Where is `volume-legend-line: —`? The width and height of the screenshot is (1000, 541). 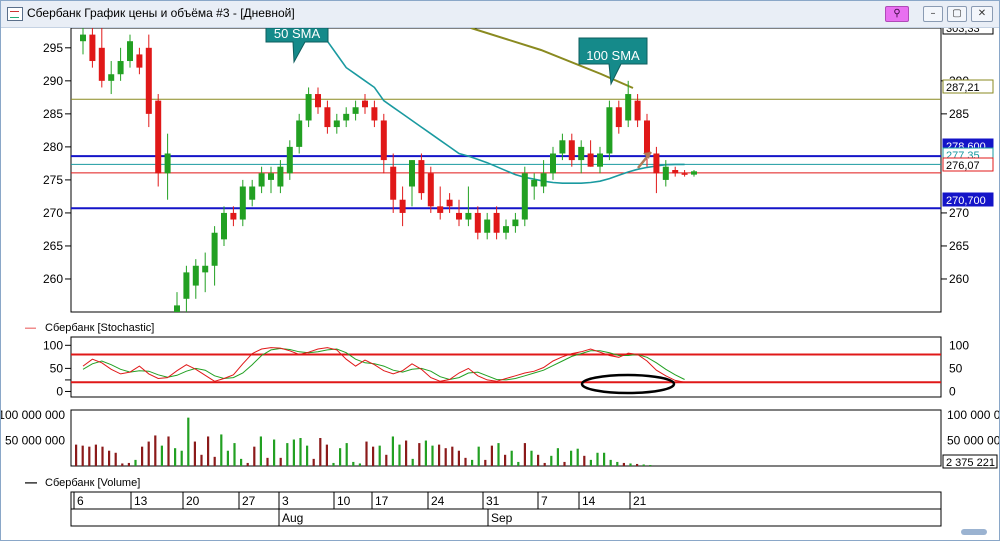 volume-legend-line: — is located at coordinates (31, 482).